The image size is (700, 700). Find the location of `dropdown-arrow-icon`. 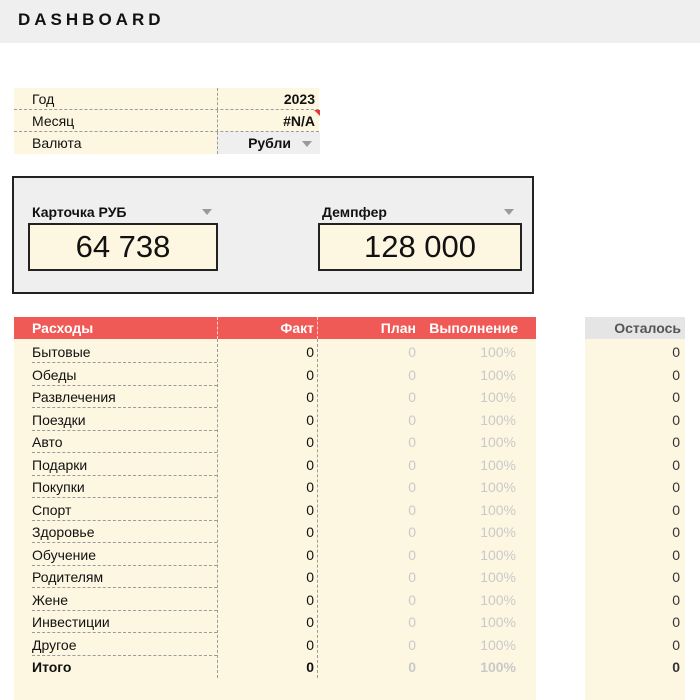

dropdown-arrow-icon is located at coordinates (307, 144).